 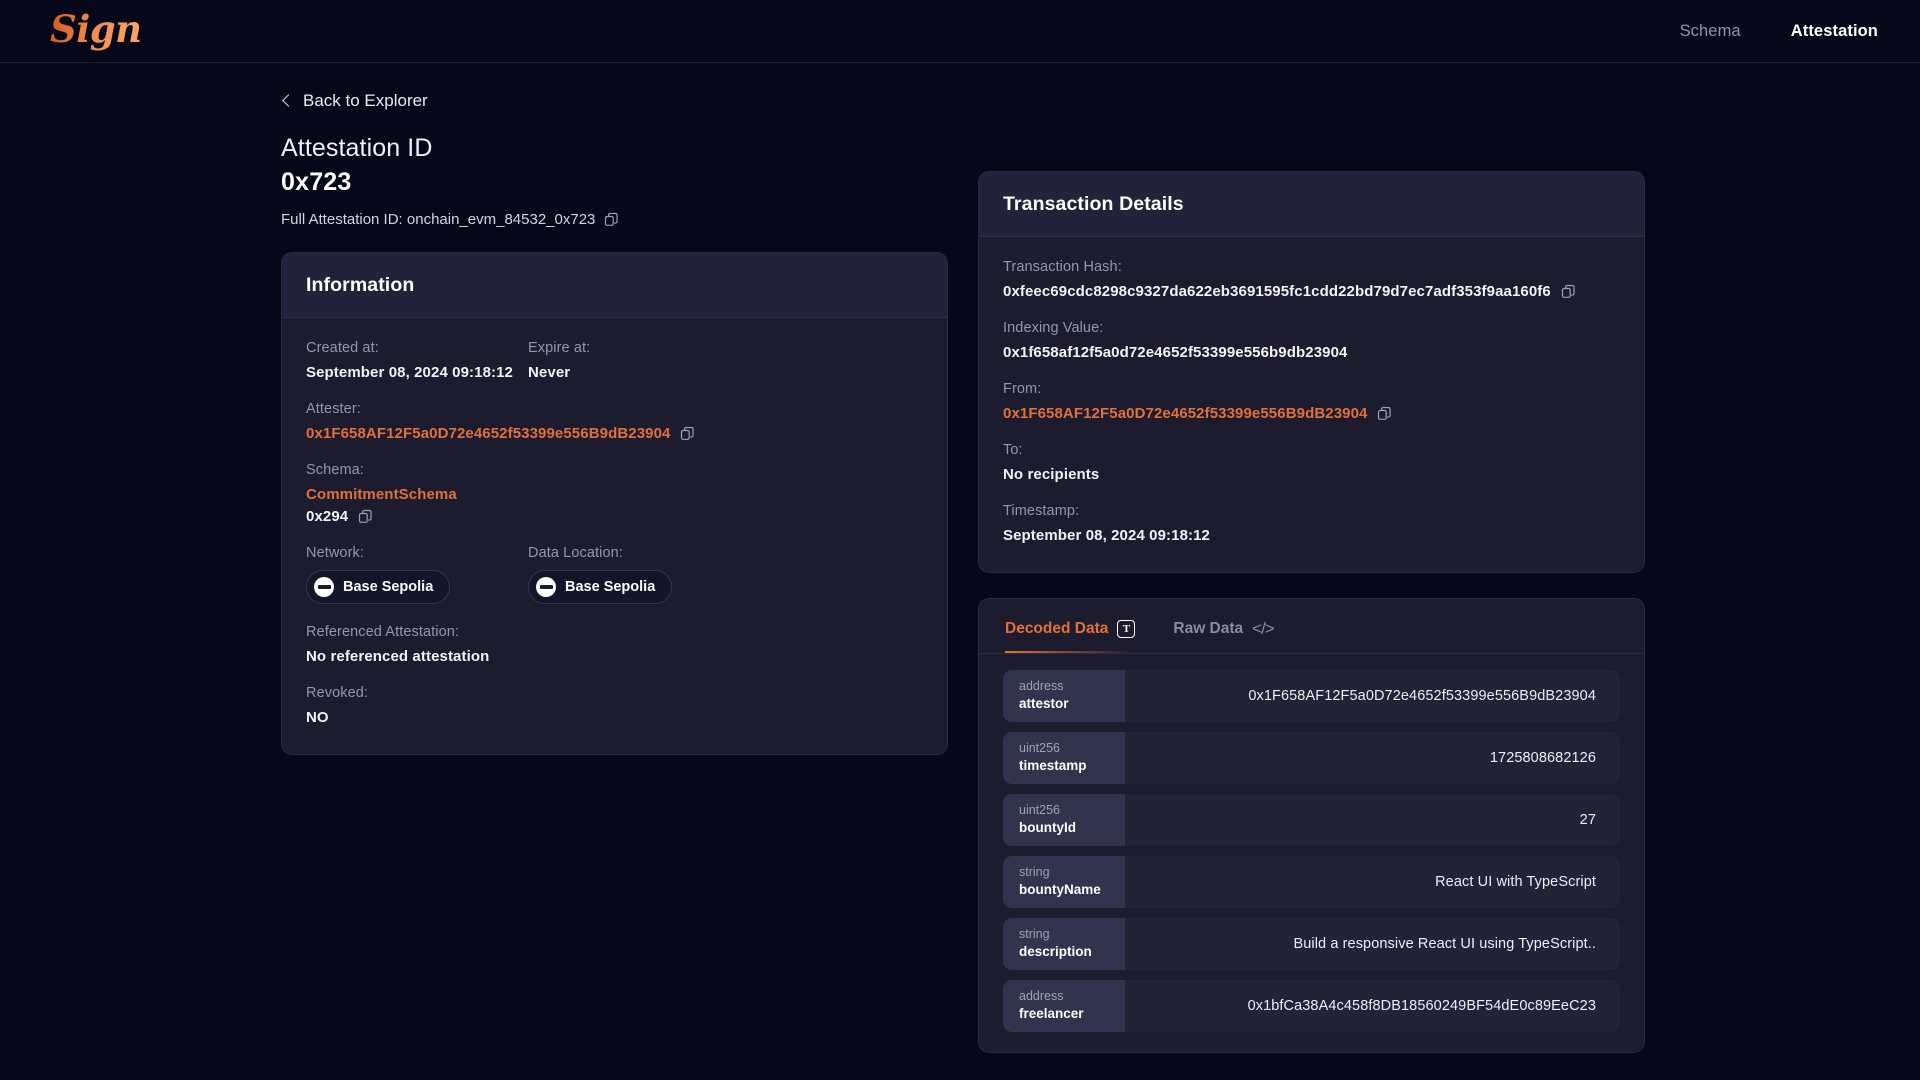 I want to click on data-panel-tabs: Decoded Data T Raw Data </>, so click(x=1311, y=626).